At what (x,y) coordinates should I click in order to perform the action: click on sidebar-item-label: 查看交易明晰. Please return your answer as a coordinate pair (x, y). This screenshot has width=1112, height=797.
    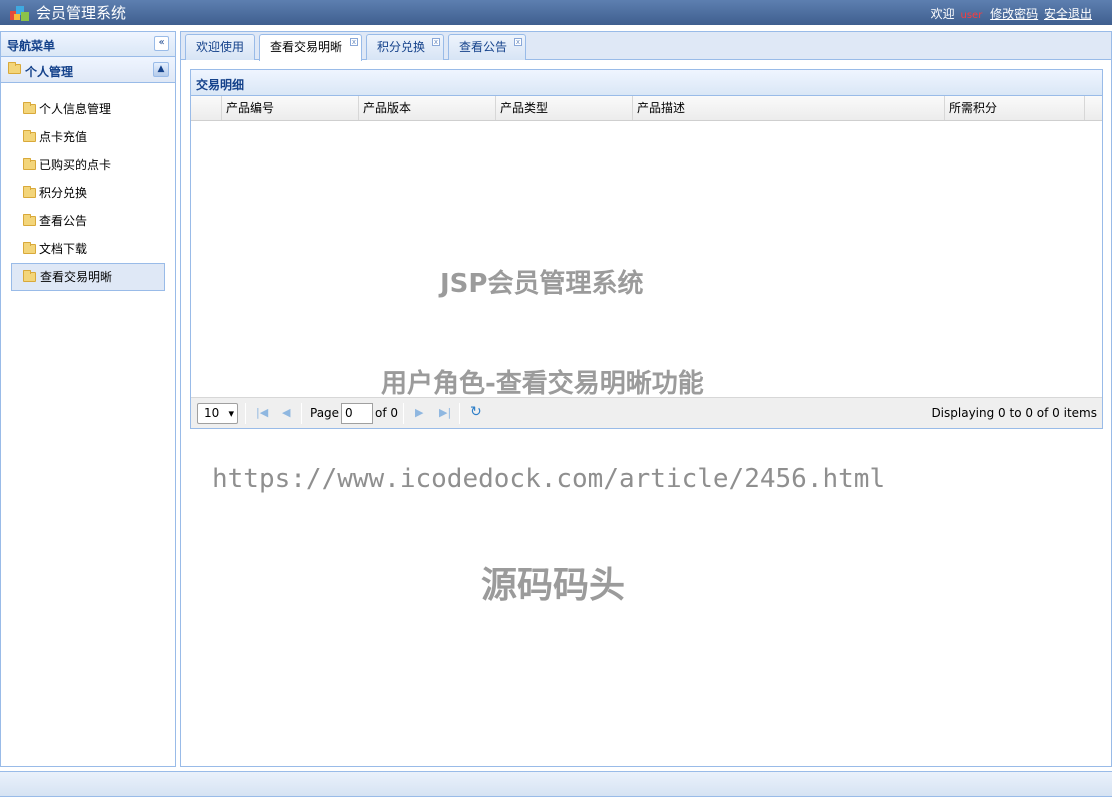
    Looking at the image, I should click on (76, 277).